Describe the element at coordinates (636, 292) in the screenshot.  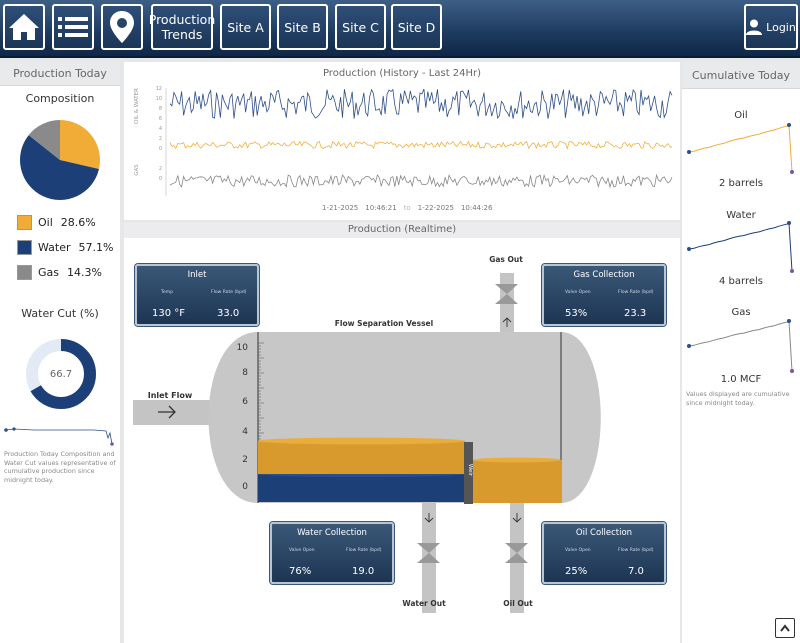
I see `gas-label-flow: Flow Rate (bpd)` at that location.